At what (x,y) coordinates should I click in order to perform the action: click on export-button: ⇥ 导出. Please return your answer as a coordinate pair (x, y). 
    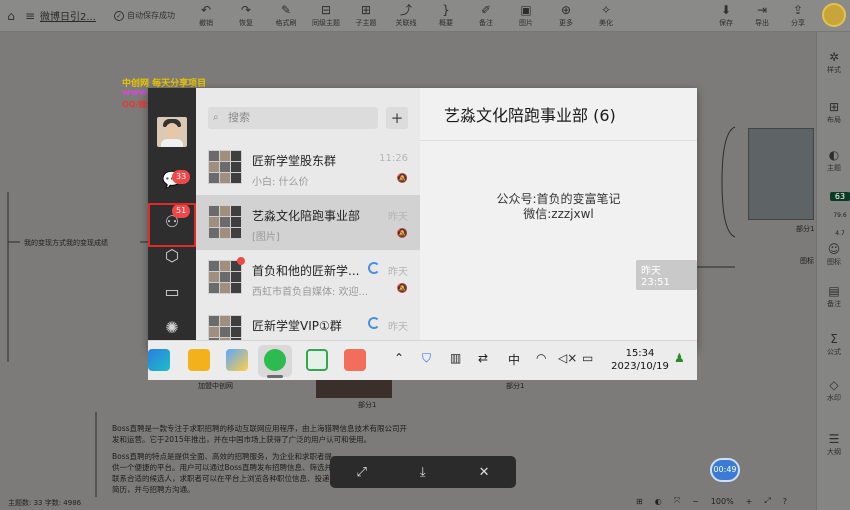
    Looking at the image, I should click on (762, 15).